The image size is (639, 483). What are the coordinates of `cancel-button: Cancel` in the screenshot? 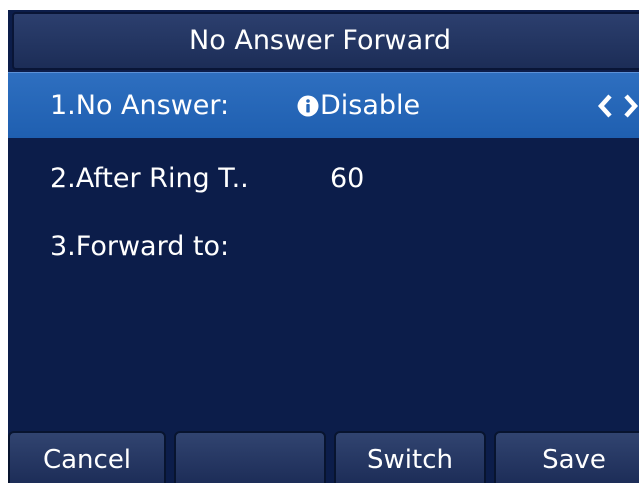 It's located at (87, 457).